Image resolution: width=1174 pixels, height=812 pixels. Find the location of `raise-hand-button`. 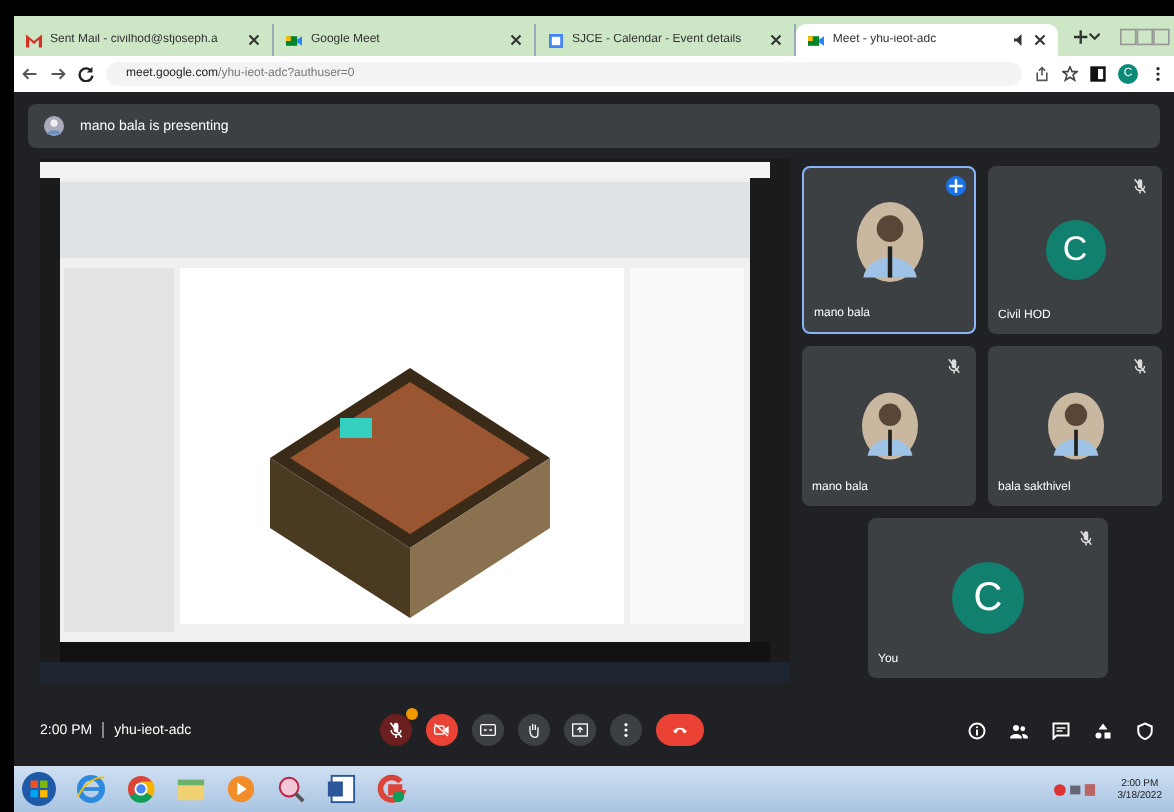

raise-hand-button is located at coordinates (534, 730).